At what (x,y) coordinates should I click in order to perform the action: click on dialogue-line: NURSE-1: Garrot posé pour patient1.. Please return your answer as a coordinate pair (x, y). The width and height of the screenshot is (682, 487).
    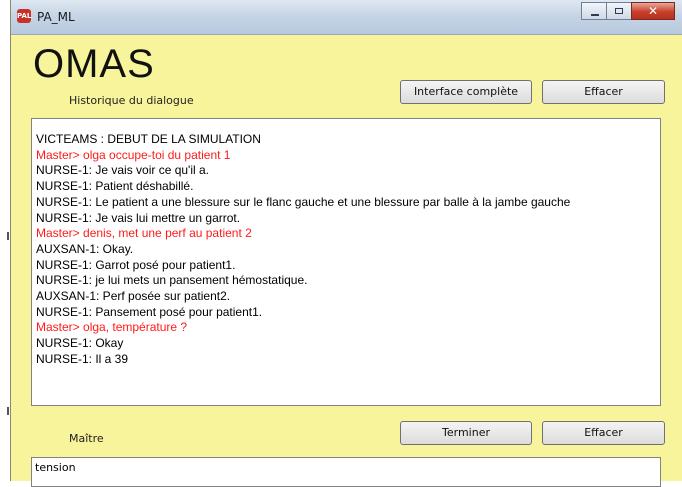
    Looking at the image, I should click on (136, 264).